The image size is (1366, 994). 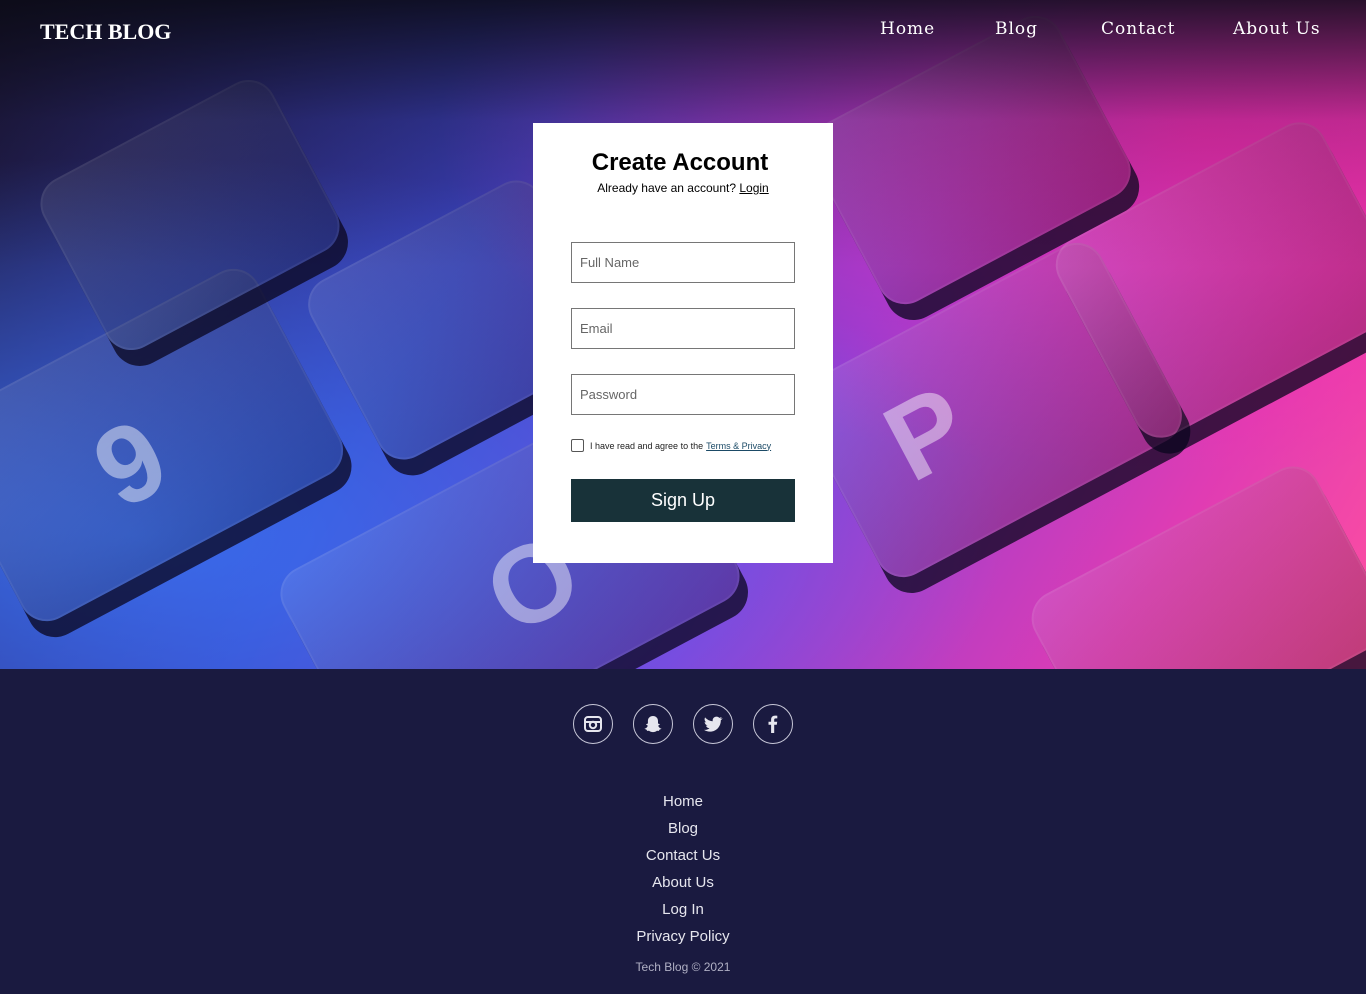 What do you see at coordinates (1138, 29) in the screenshot?
I see `nav-contact: Contact` at bounding box center [1138, 29].